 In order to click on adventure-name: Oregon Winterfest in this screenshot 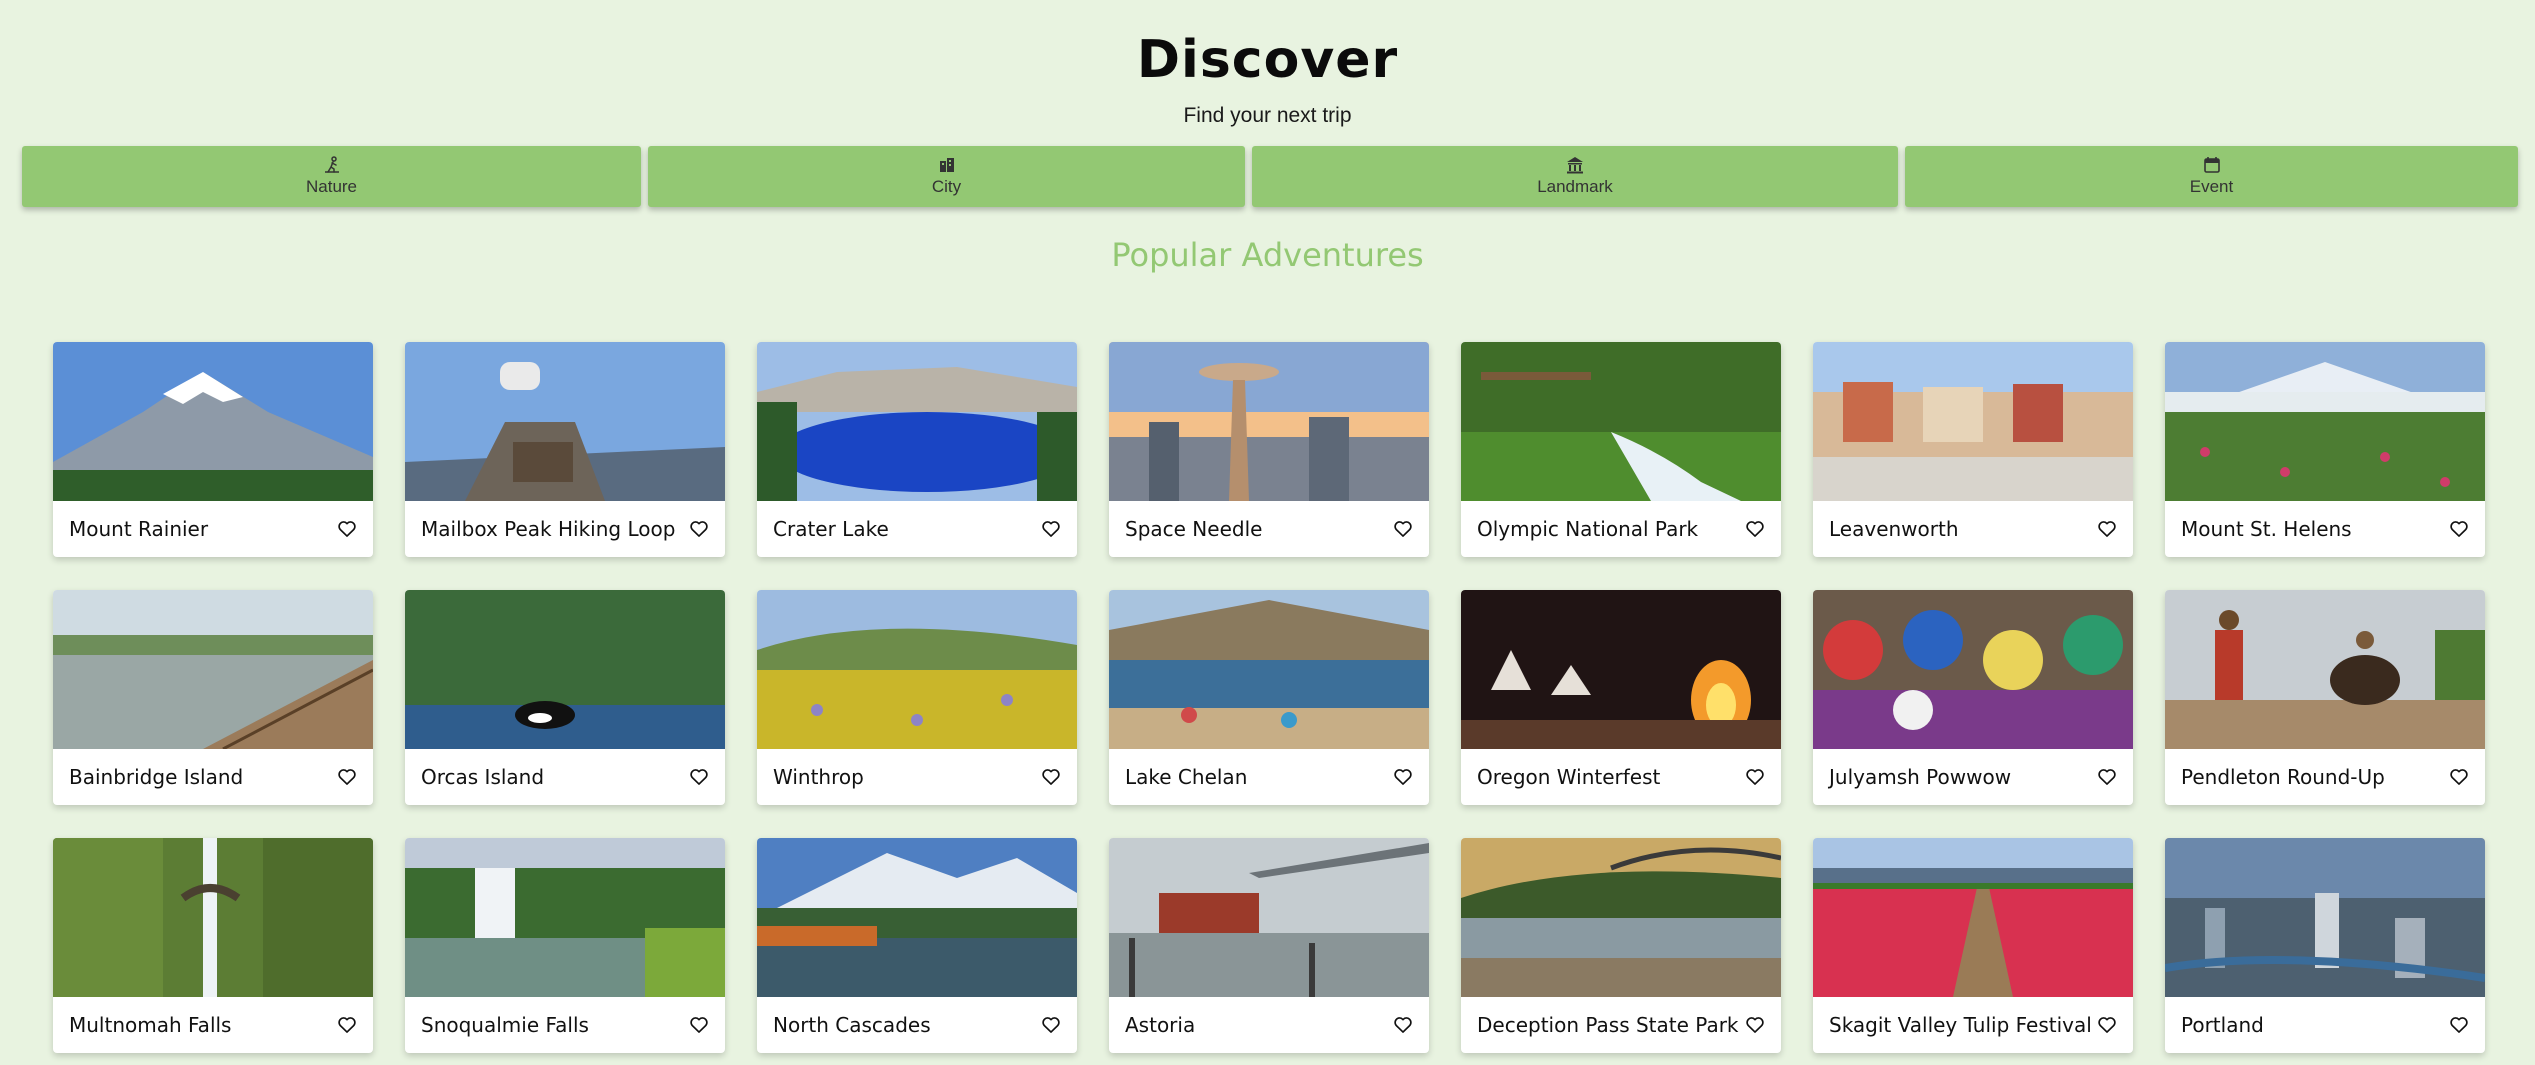, I will do `click(1569, 777)`.